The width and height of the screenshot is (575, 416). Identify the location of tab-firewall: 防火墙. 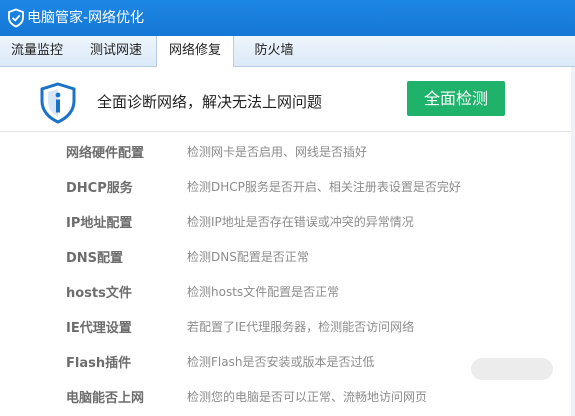
(274, 51).